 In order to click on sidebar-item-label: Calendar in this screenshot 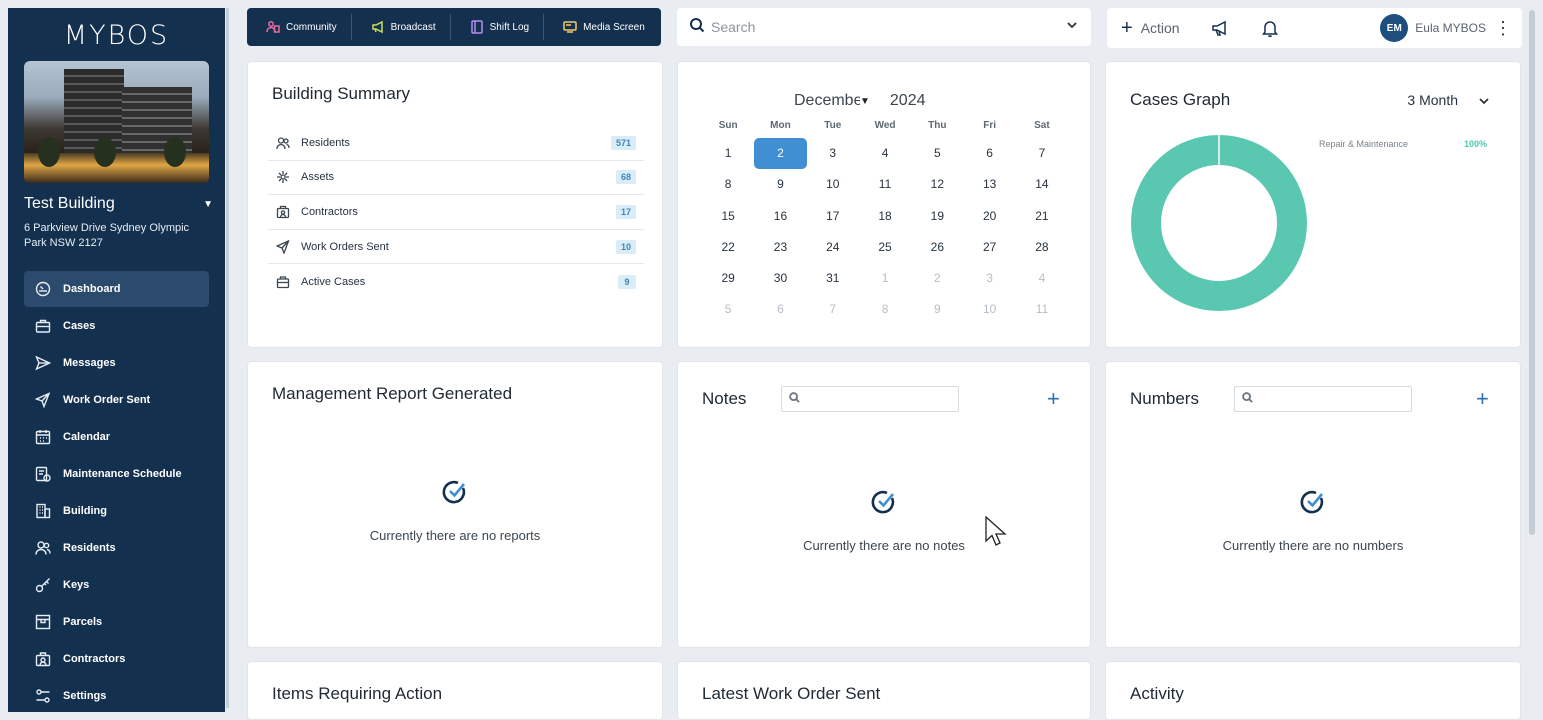, I will do `click(87, 437)`.